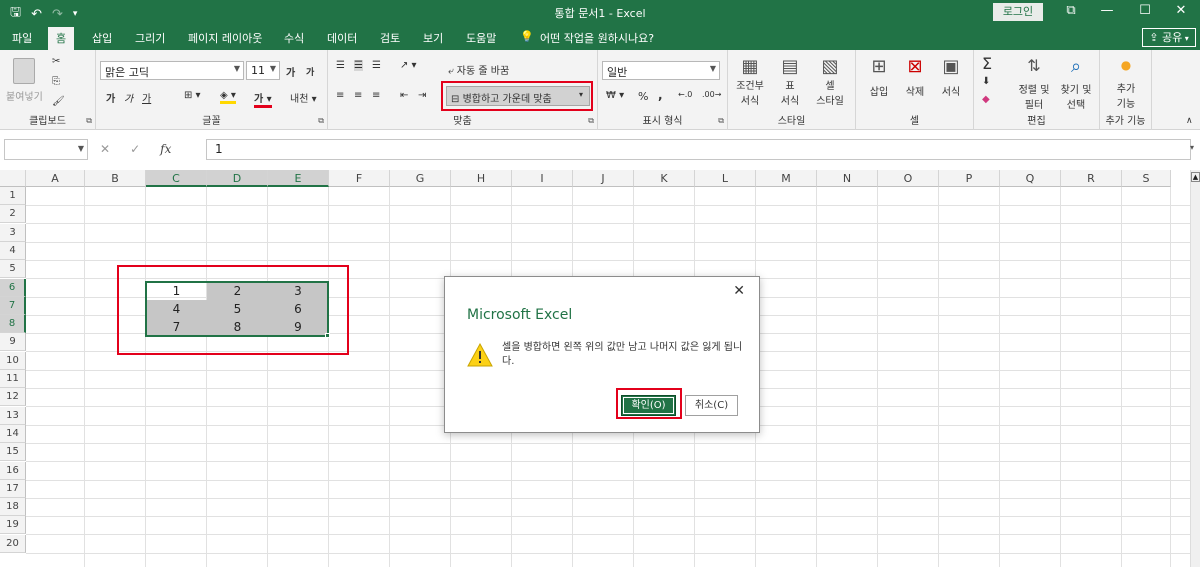  What do you see at coordinates (542, 178) in the screenshot?
I see `column-header-I: I` at bounding box center [542, 178].